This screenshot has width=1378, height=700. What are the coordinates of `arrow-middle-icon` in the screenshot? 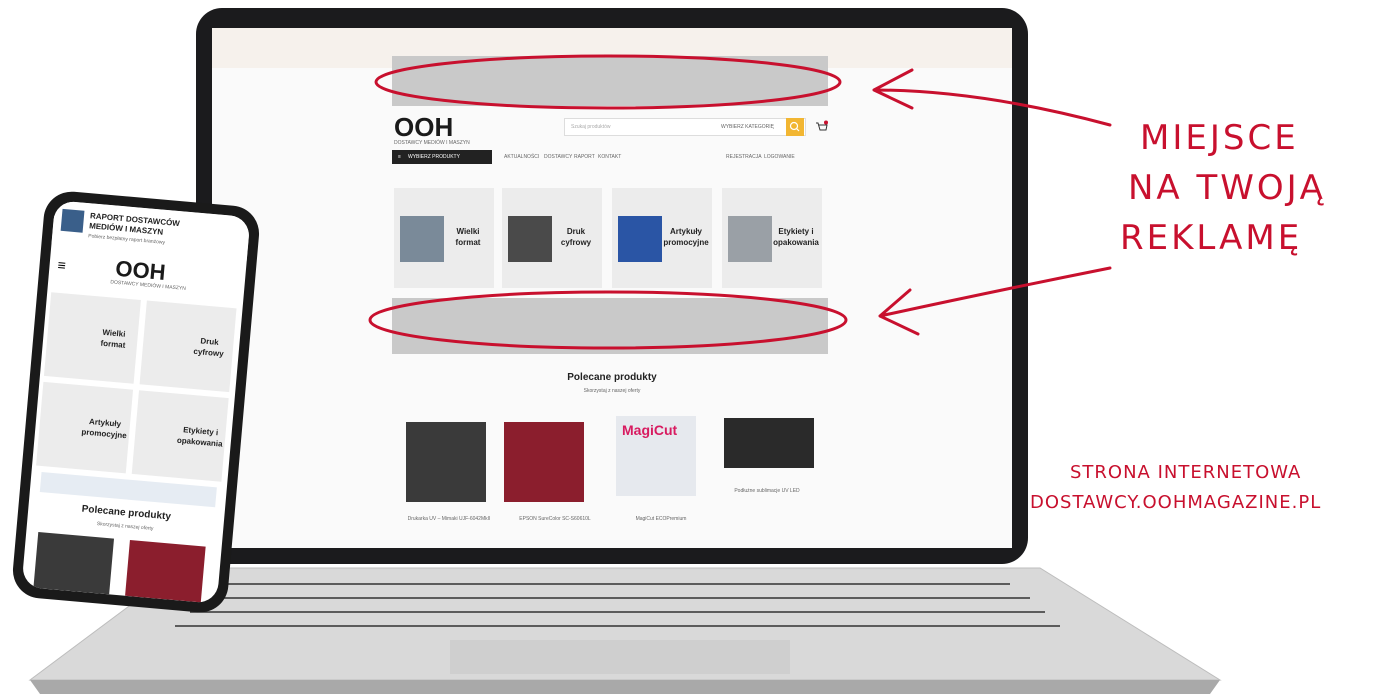 It's located at (995, 301).